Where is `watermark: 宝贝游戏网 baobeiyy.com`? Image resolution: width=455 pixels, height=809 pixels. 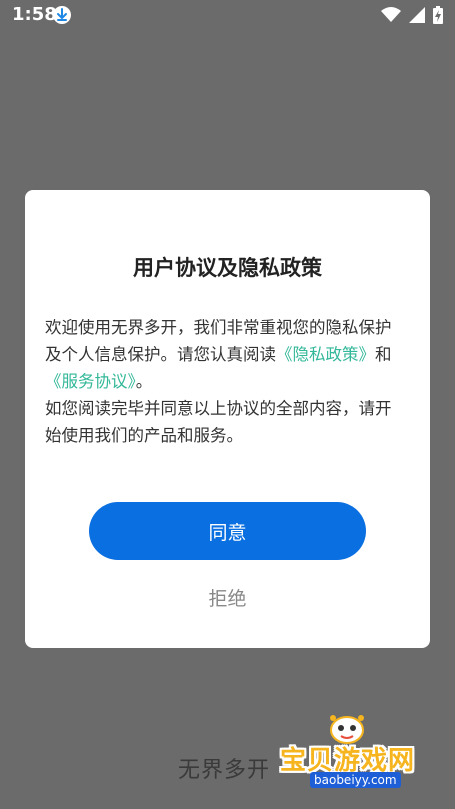 watermark: 宝贝游戏网 baobeiyy.com is located at coordinates (355, 752).